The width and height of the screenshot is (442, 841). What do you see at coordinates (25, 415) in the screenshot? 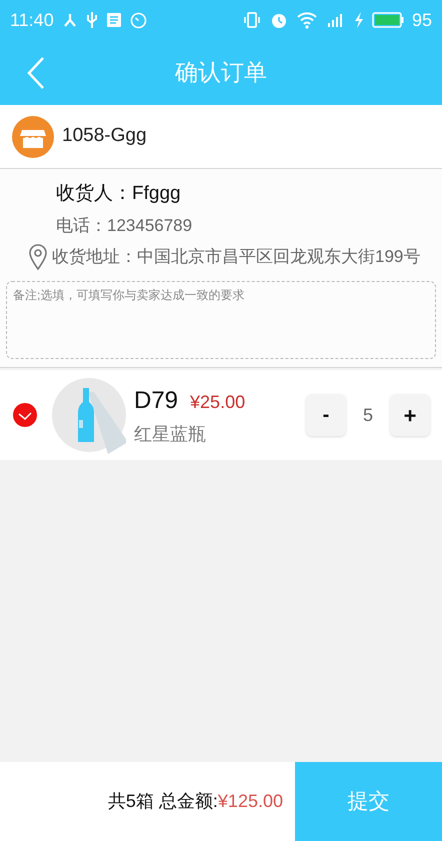
I see `checkbox` at bounding box center [25, 415].